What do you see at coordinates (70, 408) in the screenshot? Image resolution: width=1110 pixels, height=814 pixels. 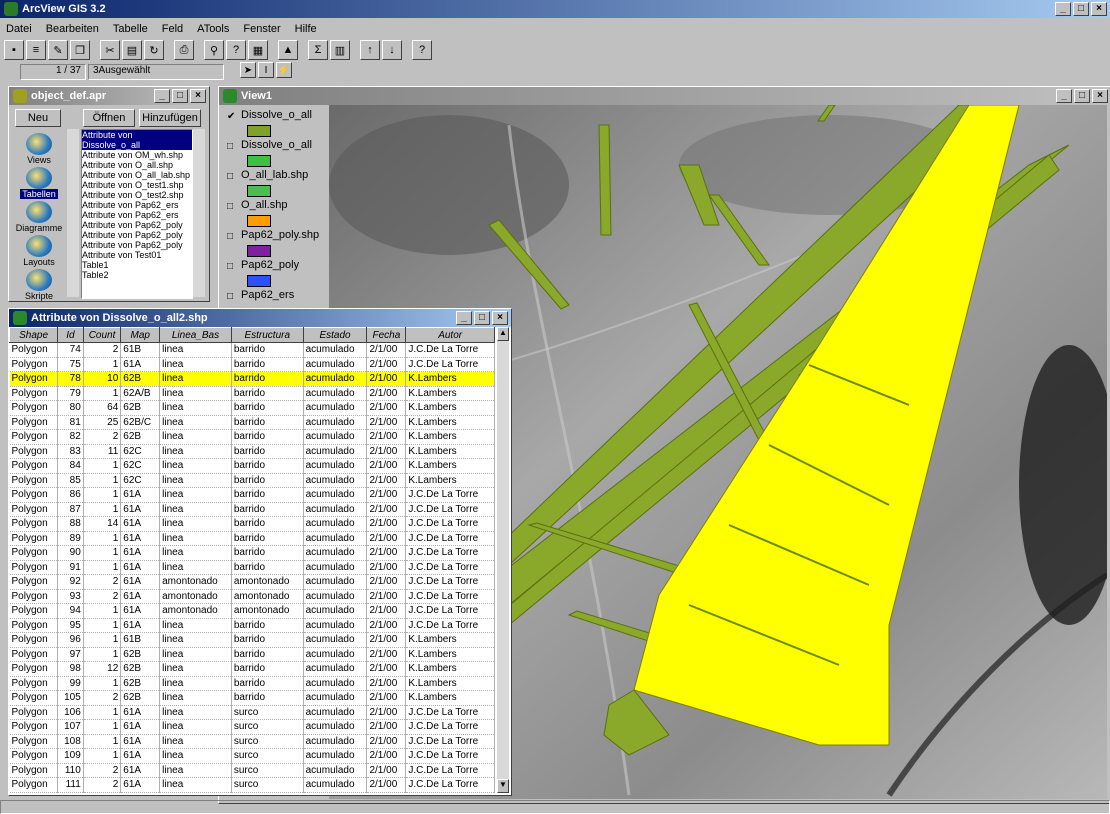 I see `table-cell: 80` at bounding box center [70, 408].